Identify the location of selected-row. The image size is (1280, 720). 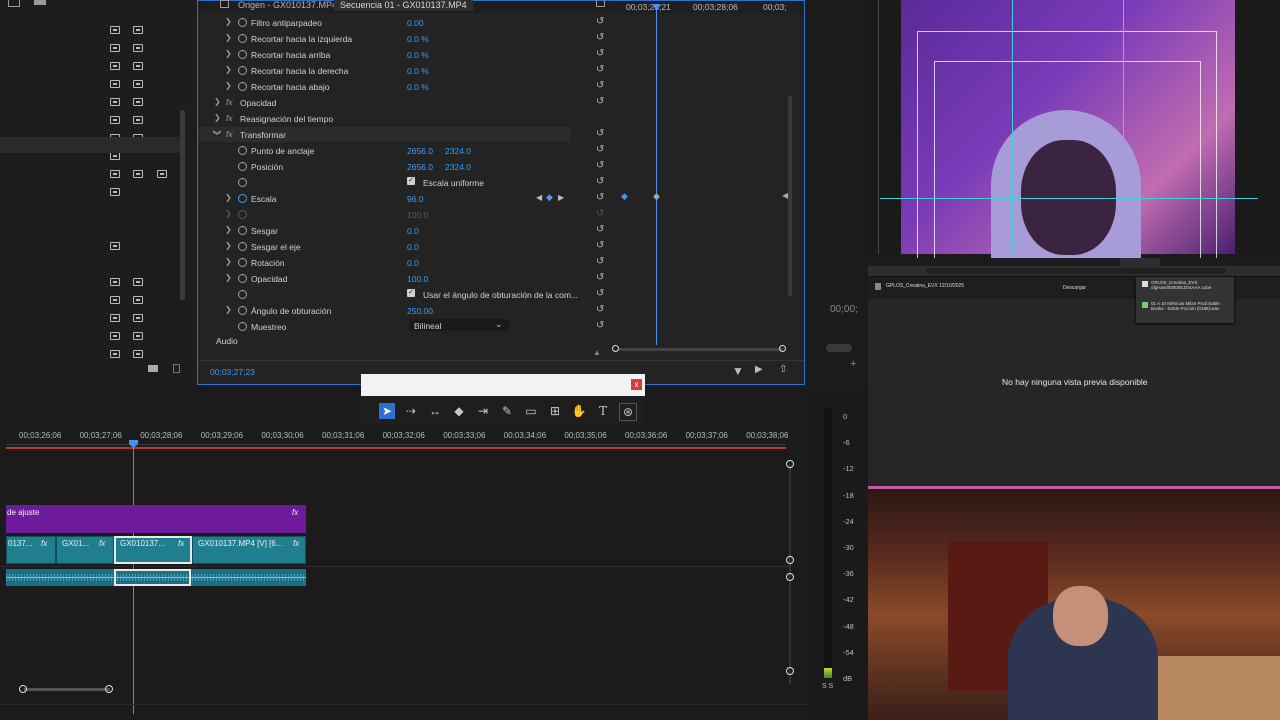
(90, 145).